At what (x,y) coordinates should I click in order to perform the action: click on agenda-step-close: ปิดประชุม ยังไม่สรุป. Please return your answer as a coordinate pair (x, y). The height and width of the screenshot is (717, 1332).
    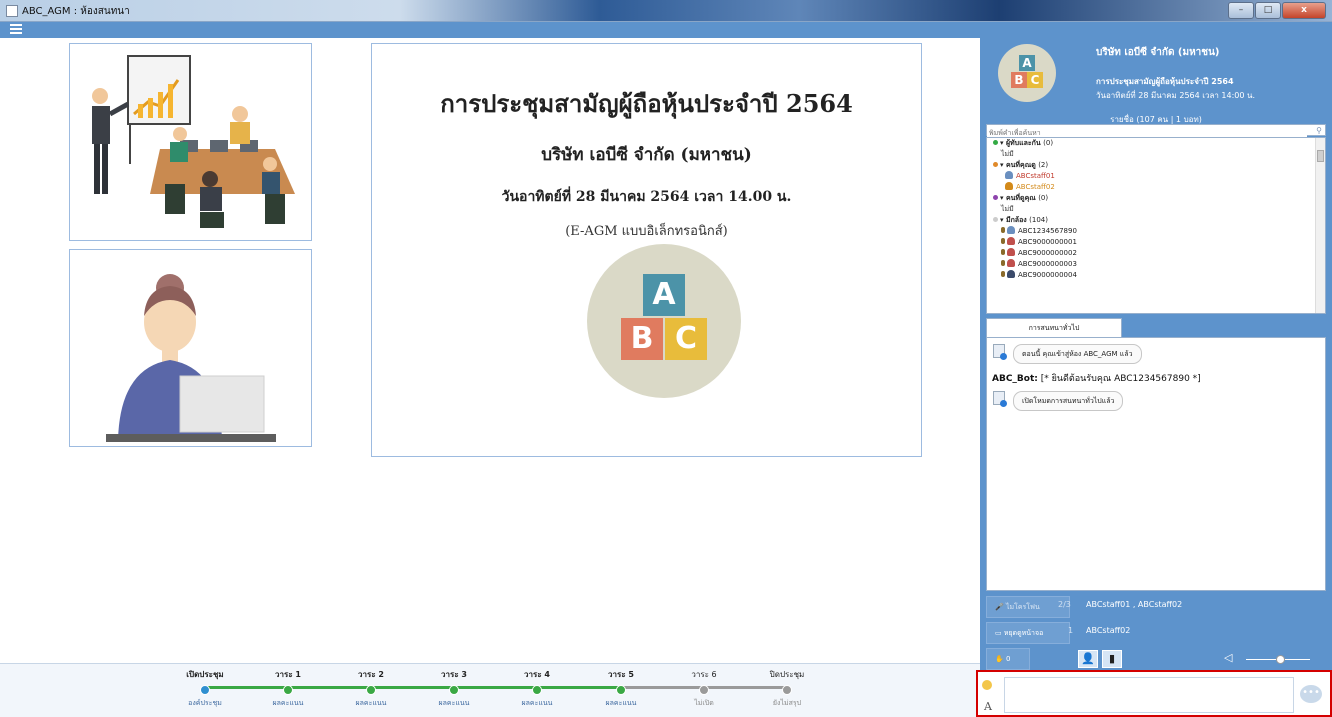
    Looking at the image, I should click on (787, 688).